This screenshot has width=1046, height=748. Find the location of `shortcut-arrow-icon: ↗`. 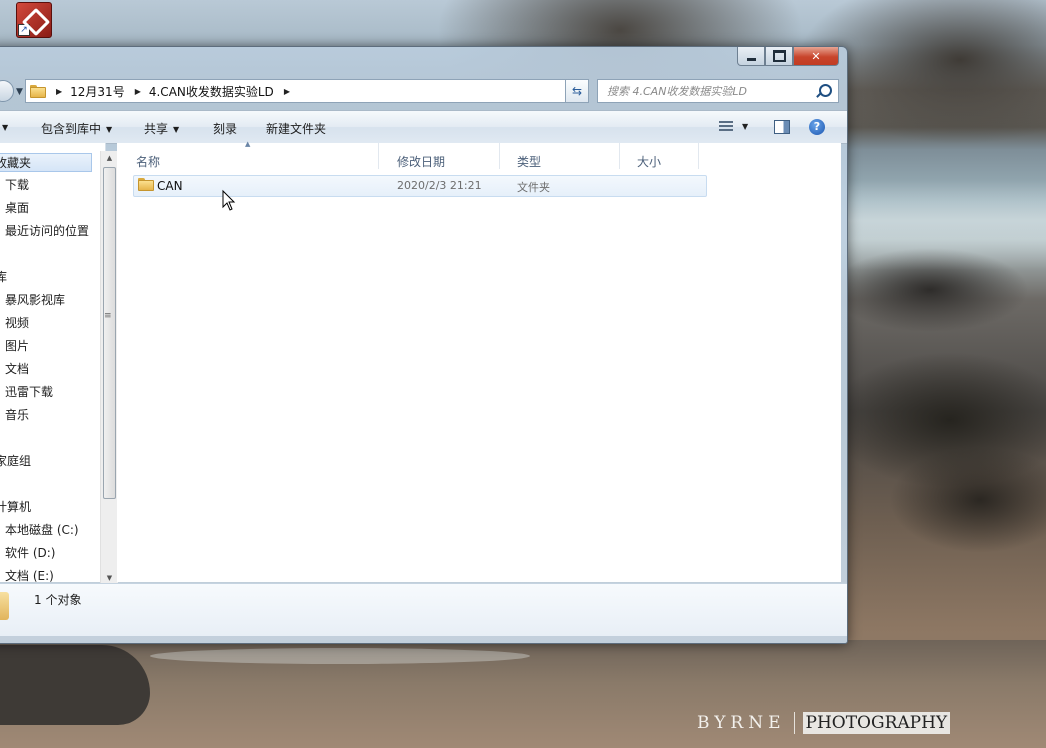

shortcut-arrow-icon: ↗ is located at coordinates (24, 30).